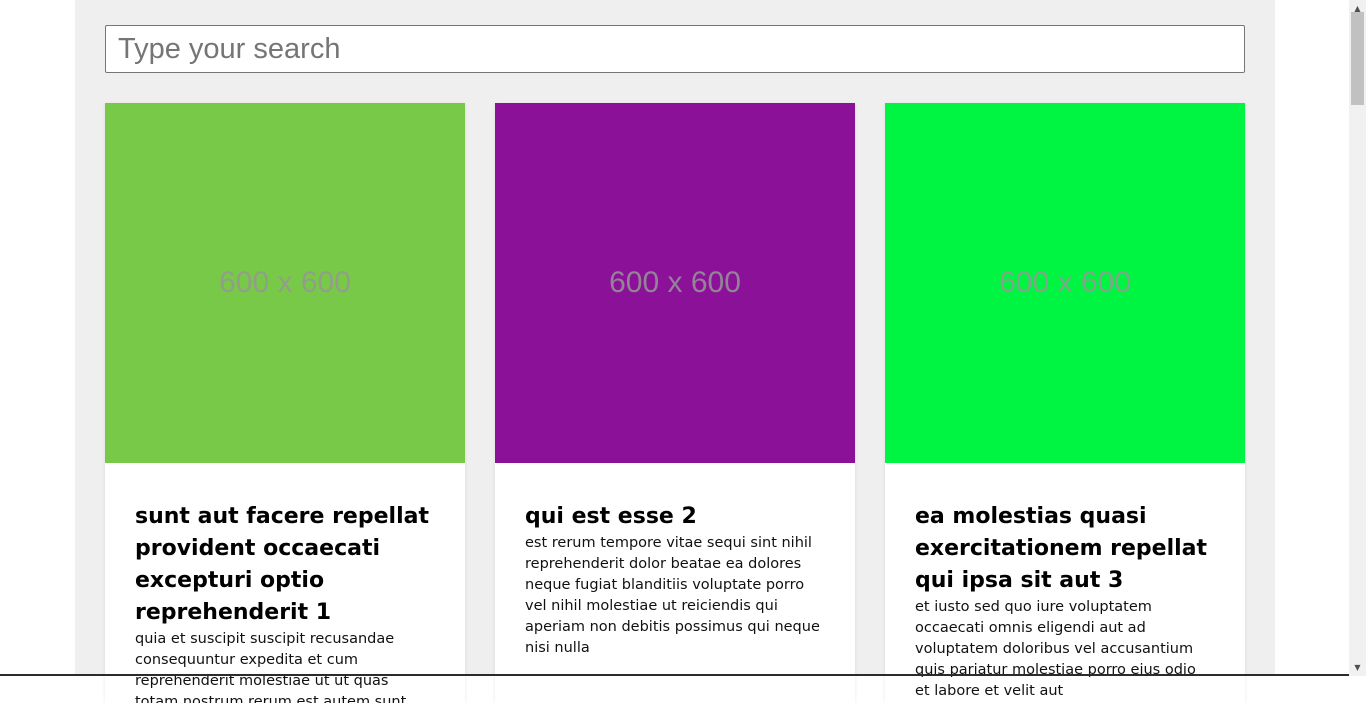  I want to click on vertical-scrollbar: ▲ ▼, so click(1357, 338).